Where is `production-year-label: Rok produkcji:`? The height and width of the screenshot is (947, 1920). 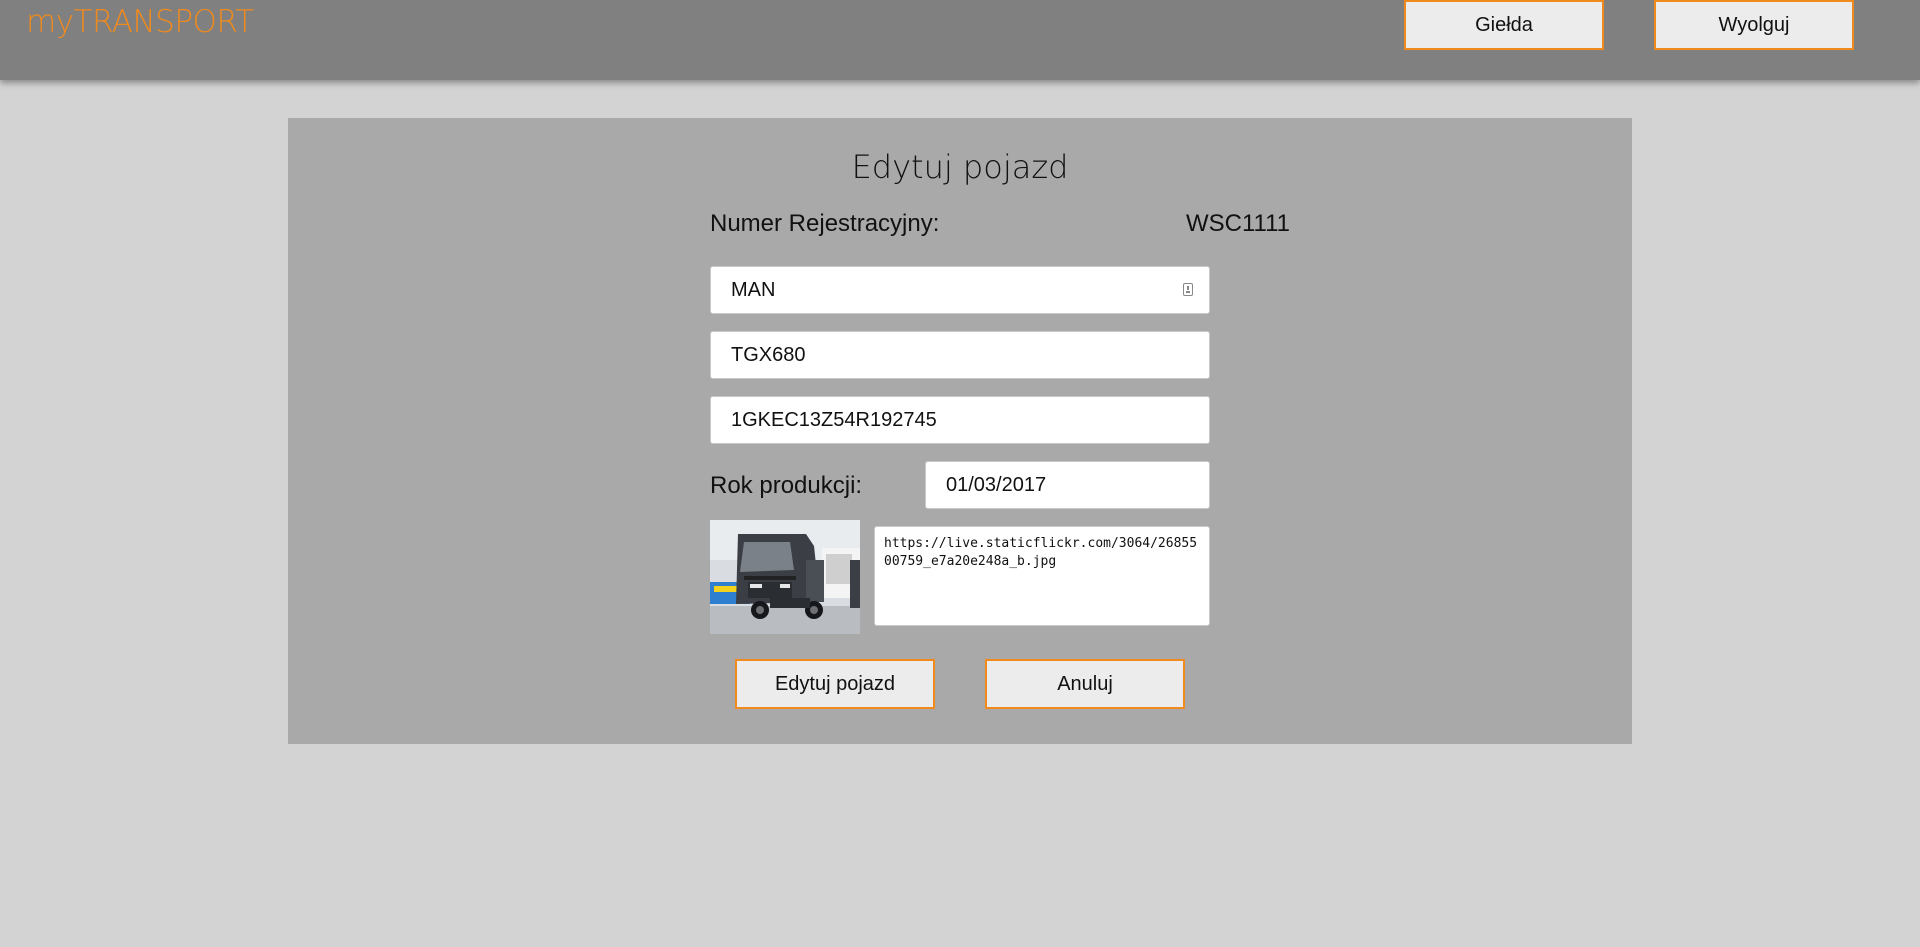
production-year-label: Rok produkcji: is located at coordinates (786, 485).